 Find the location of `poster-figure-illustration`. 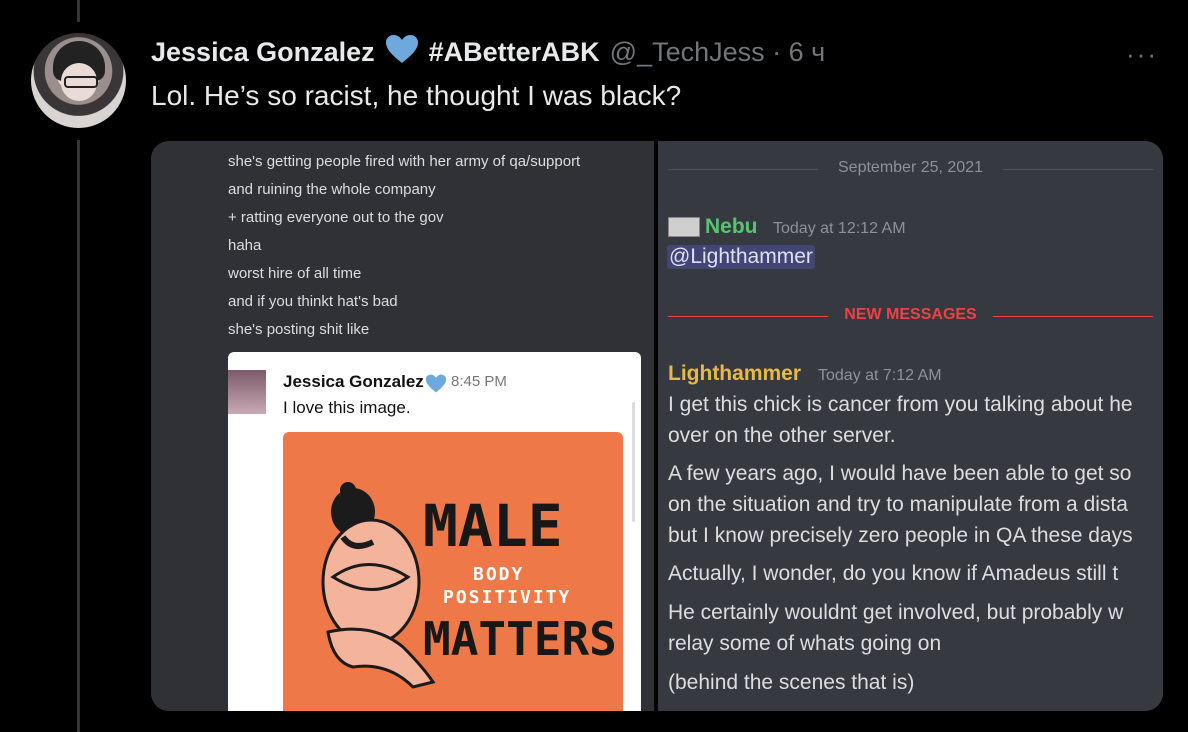

poster-figure-illustration is located at coordinates (378, 585).